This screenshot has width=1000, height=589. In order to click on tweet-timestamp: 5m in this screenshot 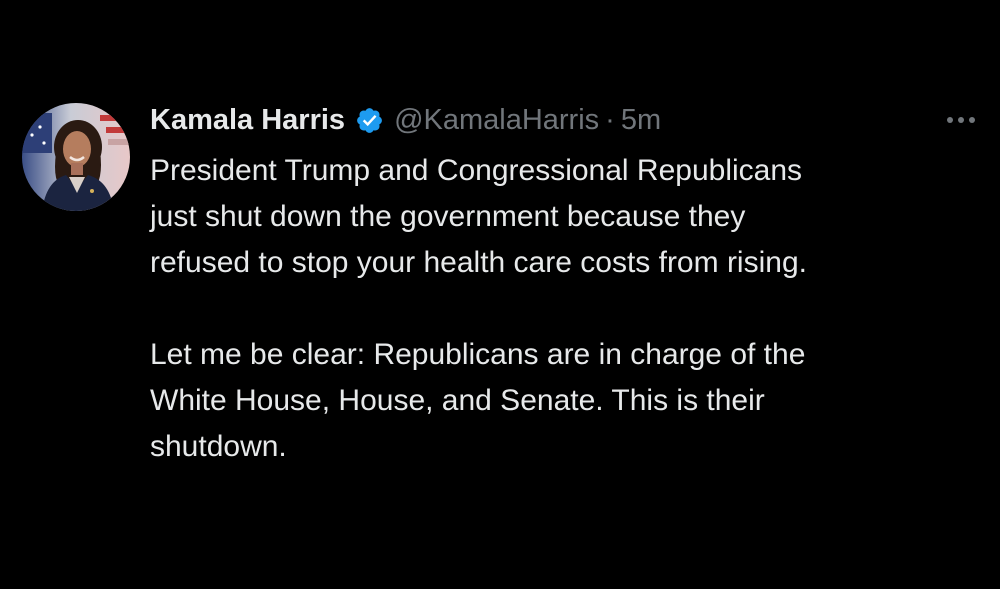, I will do `click(641, 120)`.